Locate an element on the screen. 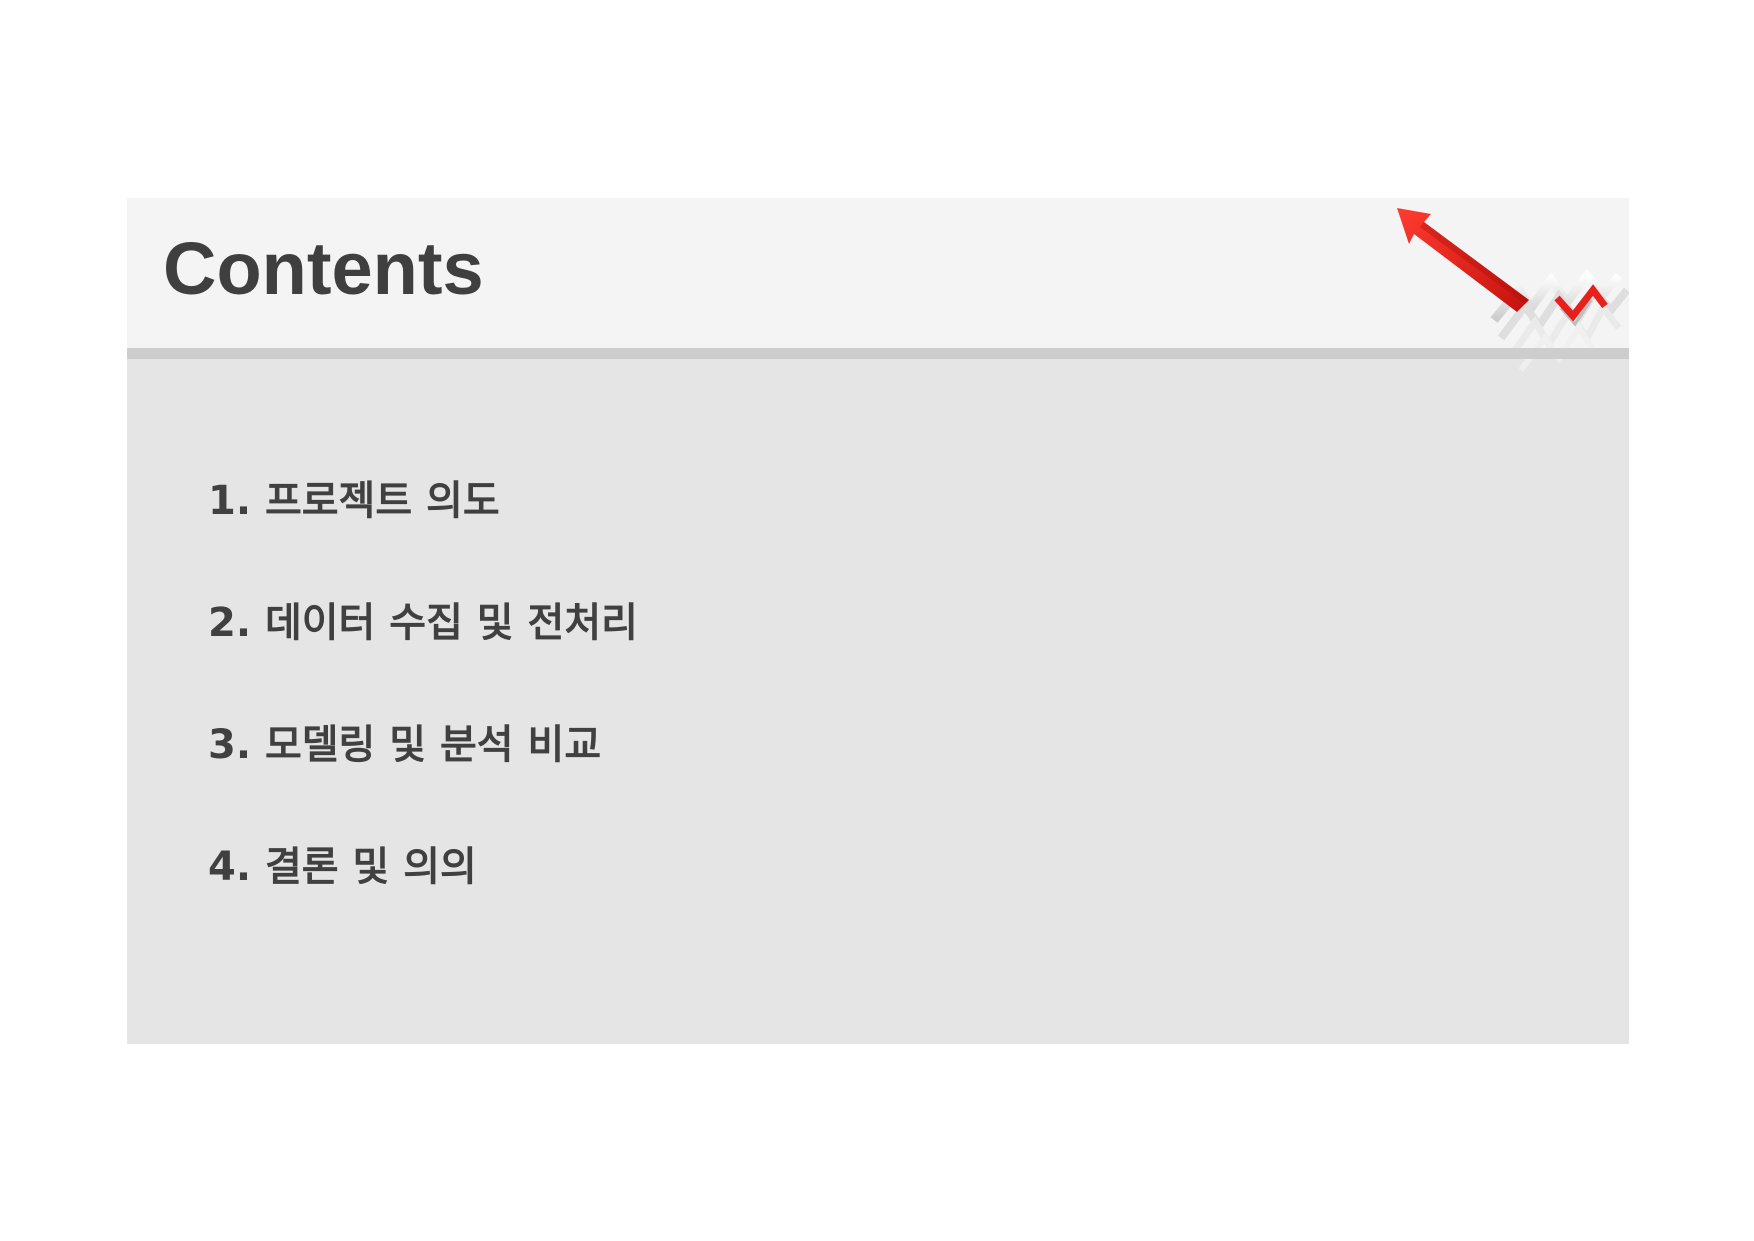 The image size is (1754, 1241). toc-item-4: 4. 결론 및 의의 is located at coordinates (342, 867).